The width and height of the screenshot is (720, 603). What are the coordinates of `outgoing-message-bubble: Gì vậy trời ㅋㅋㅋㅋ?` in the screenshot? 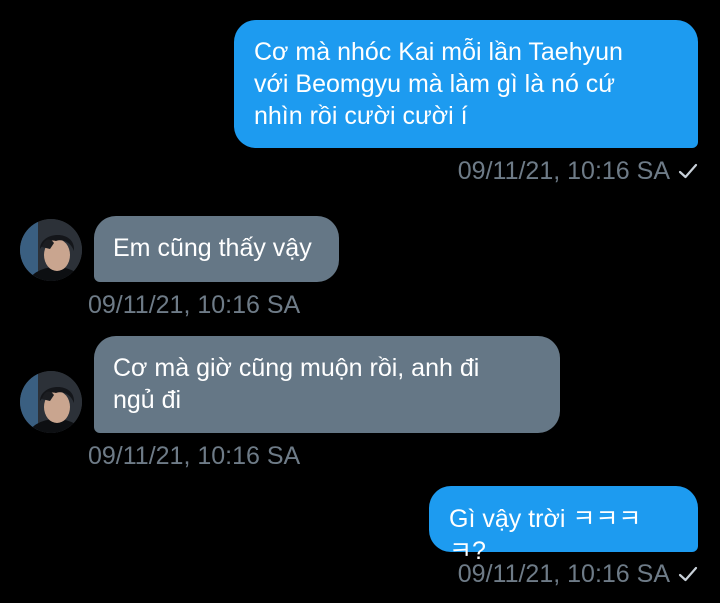 It's located at (563, 525).